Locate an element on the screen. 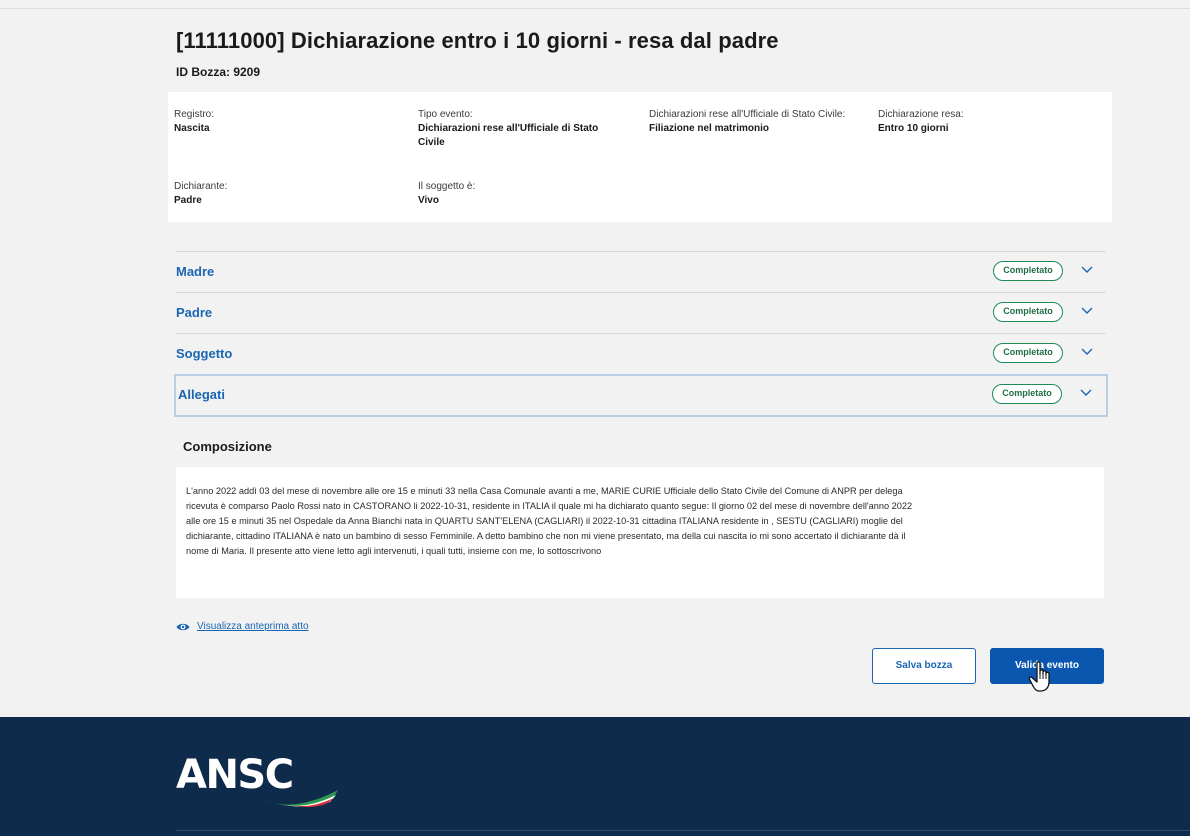  footer-divider is located at coordinates (683, 830).